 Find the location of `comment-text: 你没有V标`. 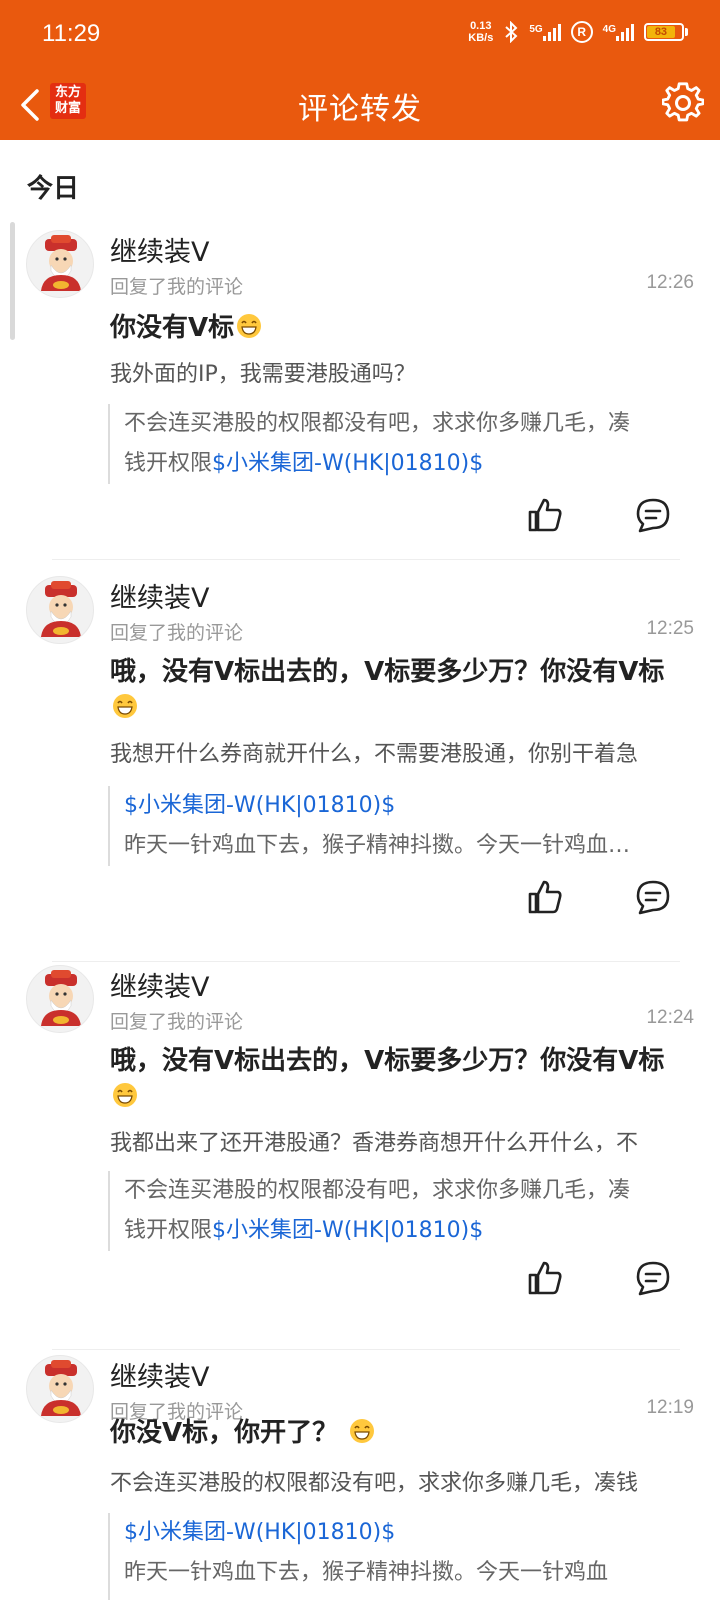

comment-text: 你没有V标 is located at coordinates (400, 328).